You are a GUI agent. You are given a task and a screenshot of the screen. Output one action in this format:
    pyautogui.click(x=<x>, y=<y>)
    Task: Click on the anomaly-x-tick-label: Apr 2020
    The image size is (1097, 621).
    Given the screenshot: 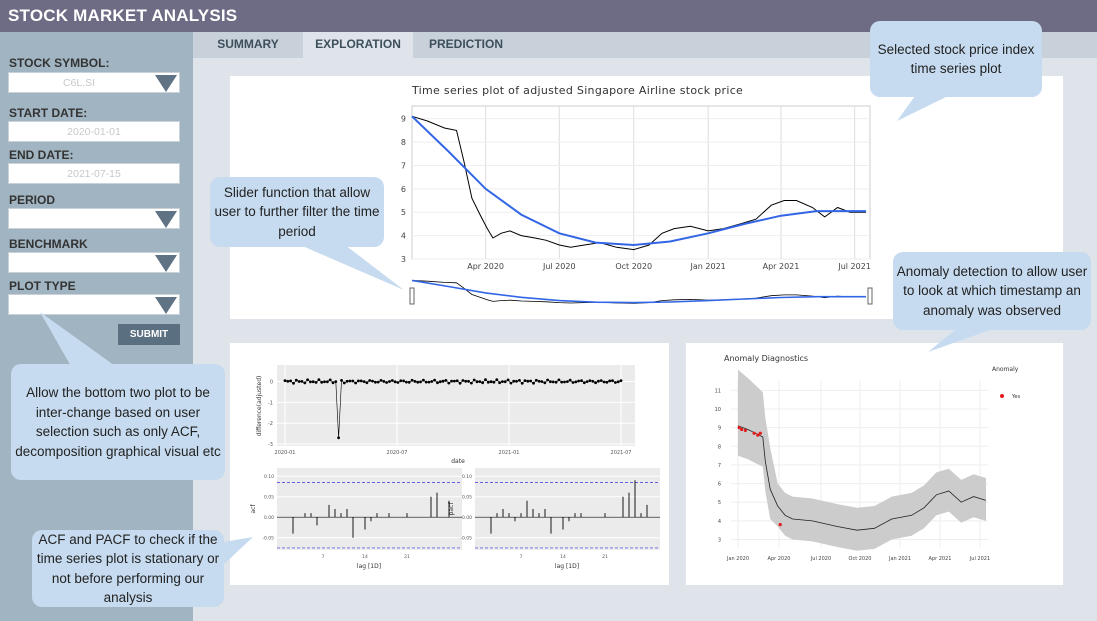 What is the action you would take?
    pyautogui.click(x=779, y=559)
    